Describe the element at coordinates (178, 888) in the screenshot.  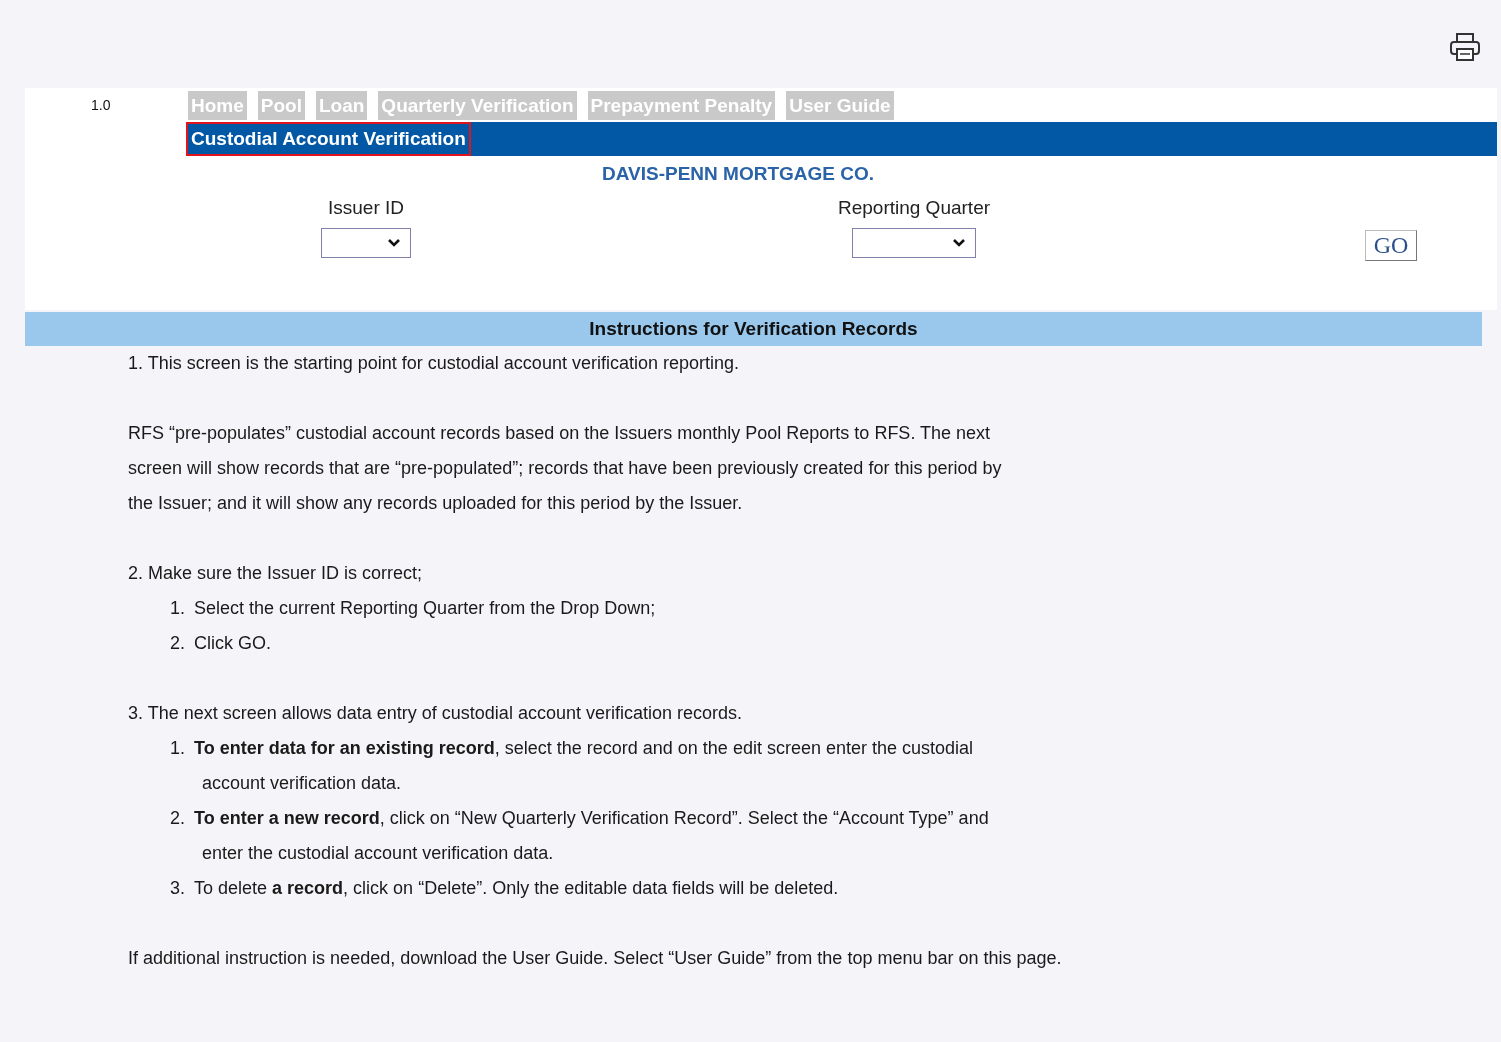
I see `step-number: 3.` at that location.